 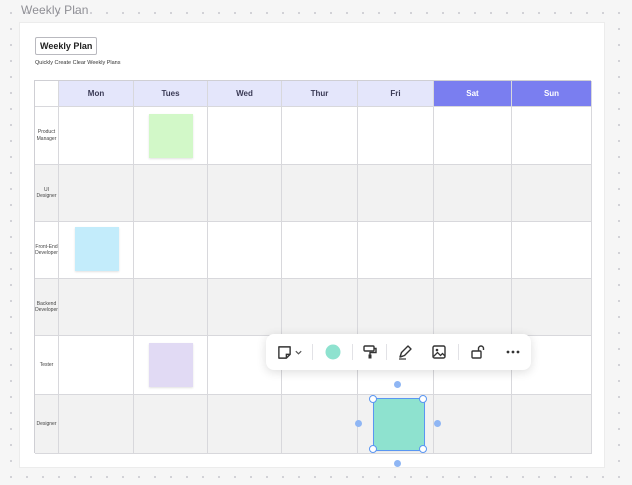 I want to click on chevron-down-icon, so click(x=298, y=352).